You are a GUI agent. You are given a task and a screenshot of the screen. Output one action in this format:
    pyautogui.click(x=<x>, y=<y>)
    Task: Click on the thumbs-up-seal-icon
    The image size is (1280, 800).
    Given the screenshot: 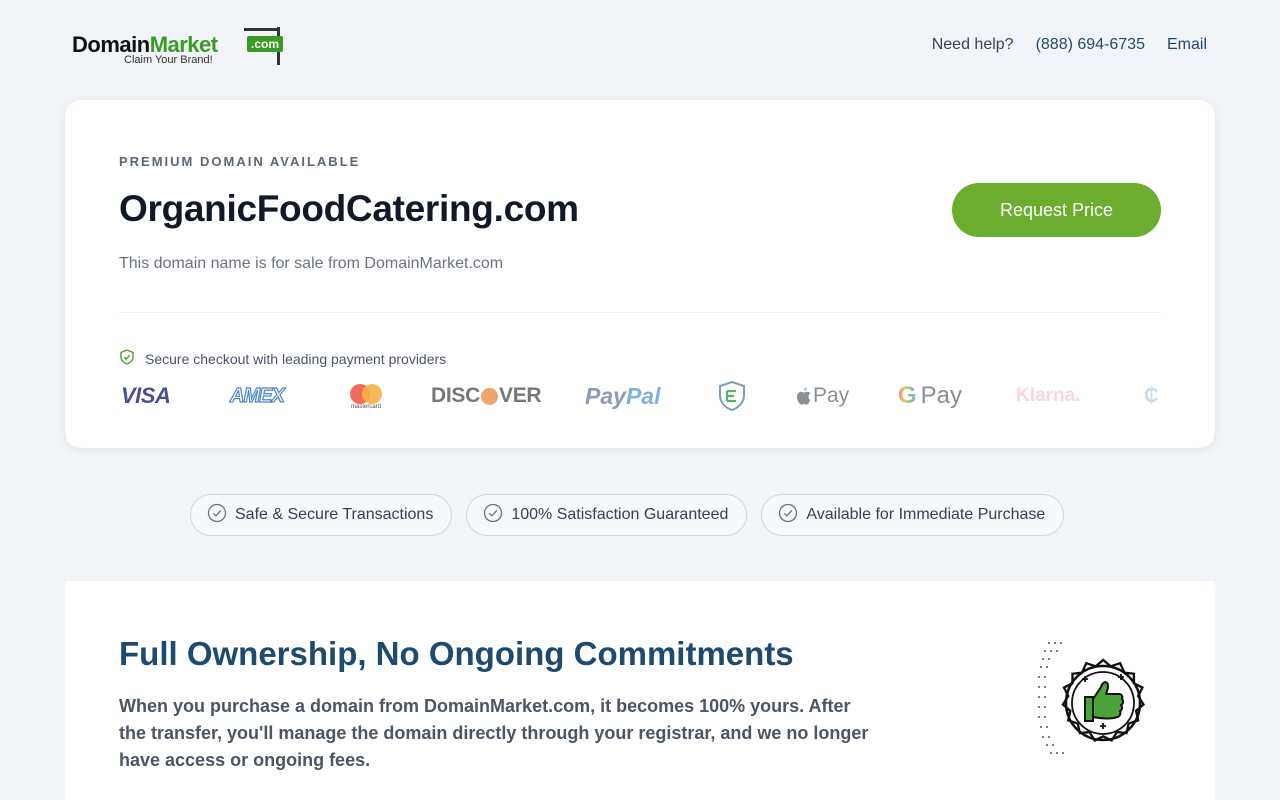 What is the action you would take?
    pyautogui.click(x=1099, y=699)
    